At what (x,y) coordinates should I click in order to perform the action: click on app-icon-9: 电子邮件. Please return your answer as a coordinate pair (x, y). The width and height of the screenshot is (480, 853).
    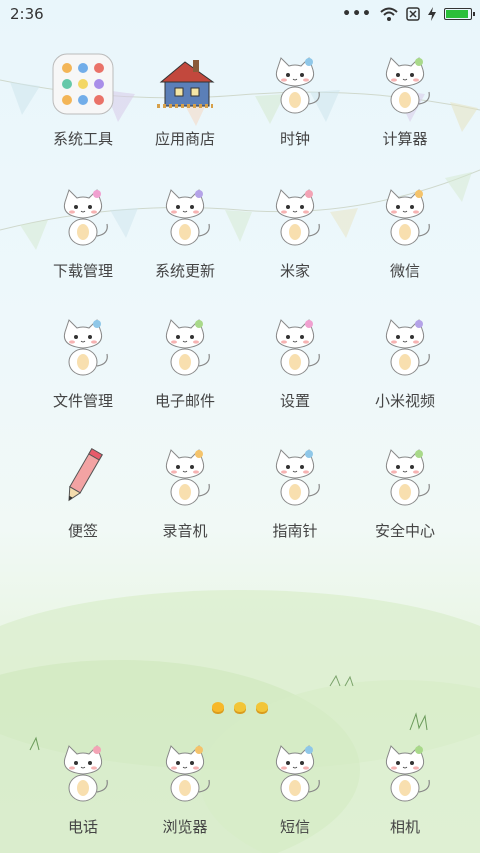
    Looking at the image, I should click on (185, 360).